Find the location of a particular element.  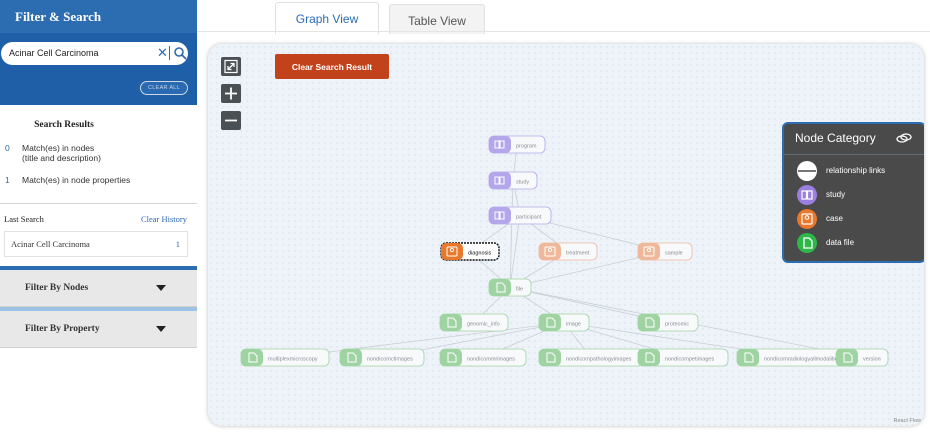

graph-node-label: nondicompetimages is located at coordinates (689, 360).